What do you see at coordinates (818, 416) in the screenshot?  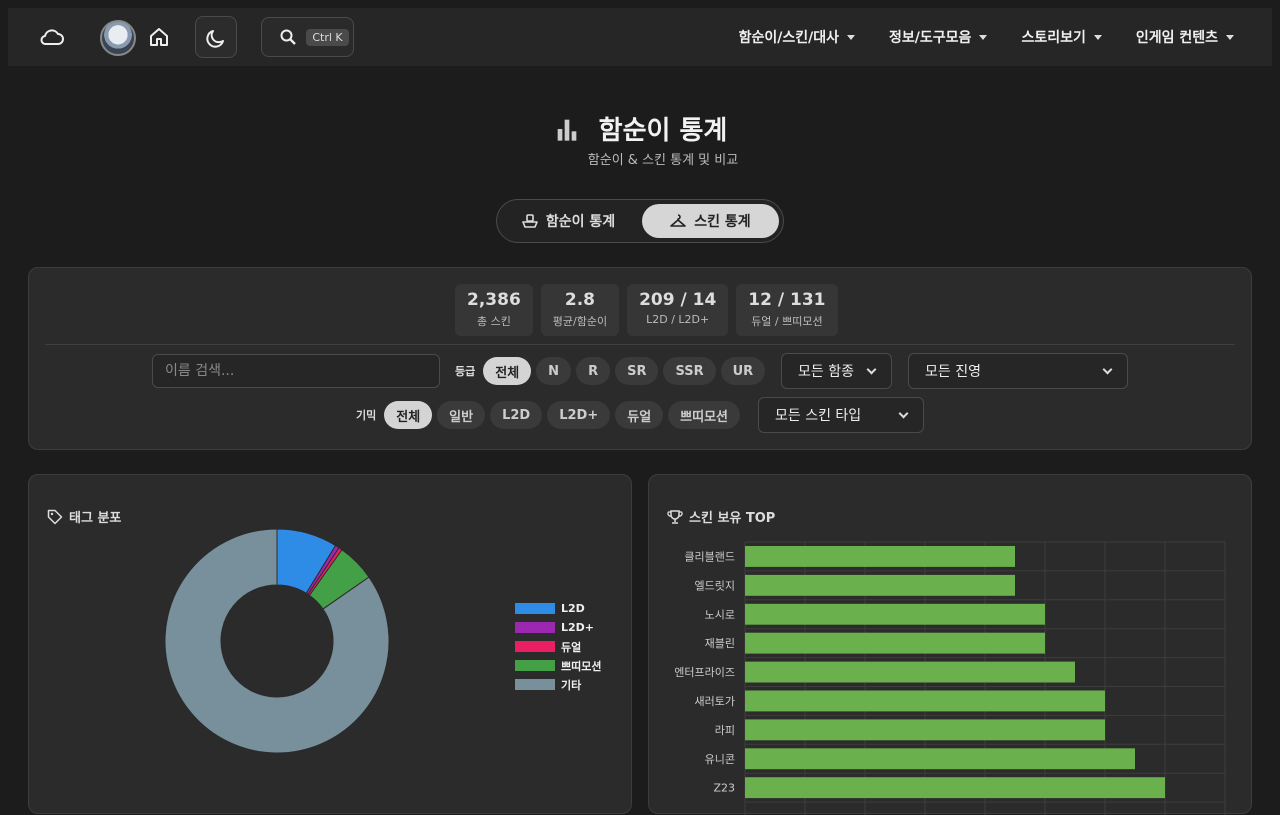 I see `select-value: 모든 스킨 타입` at bounding box center [818, 416].